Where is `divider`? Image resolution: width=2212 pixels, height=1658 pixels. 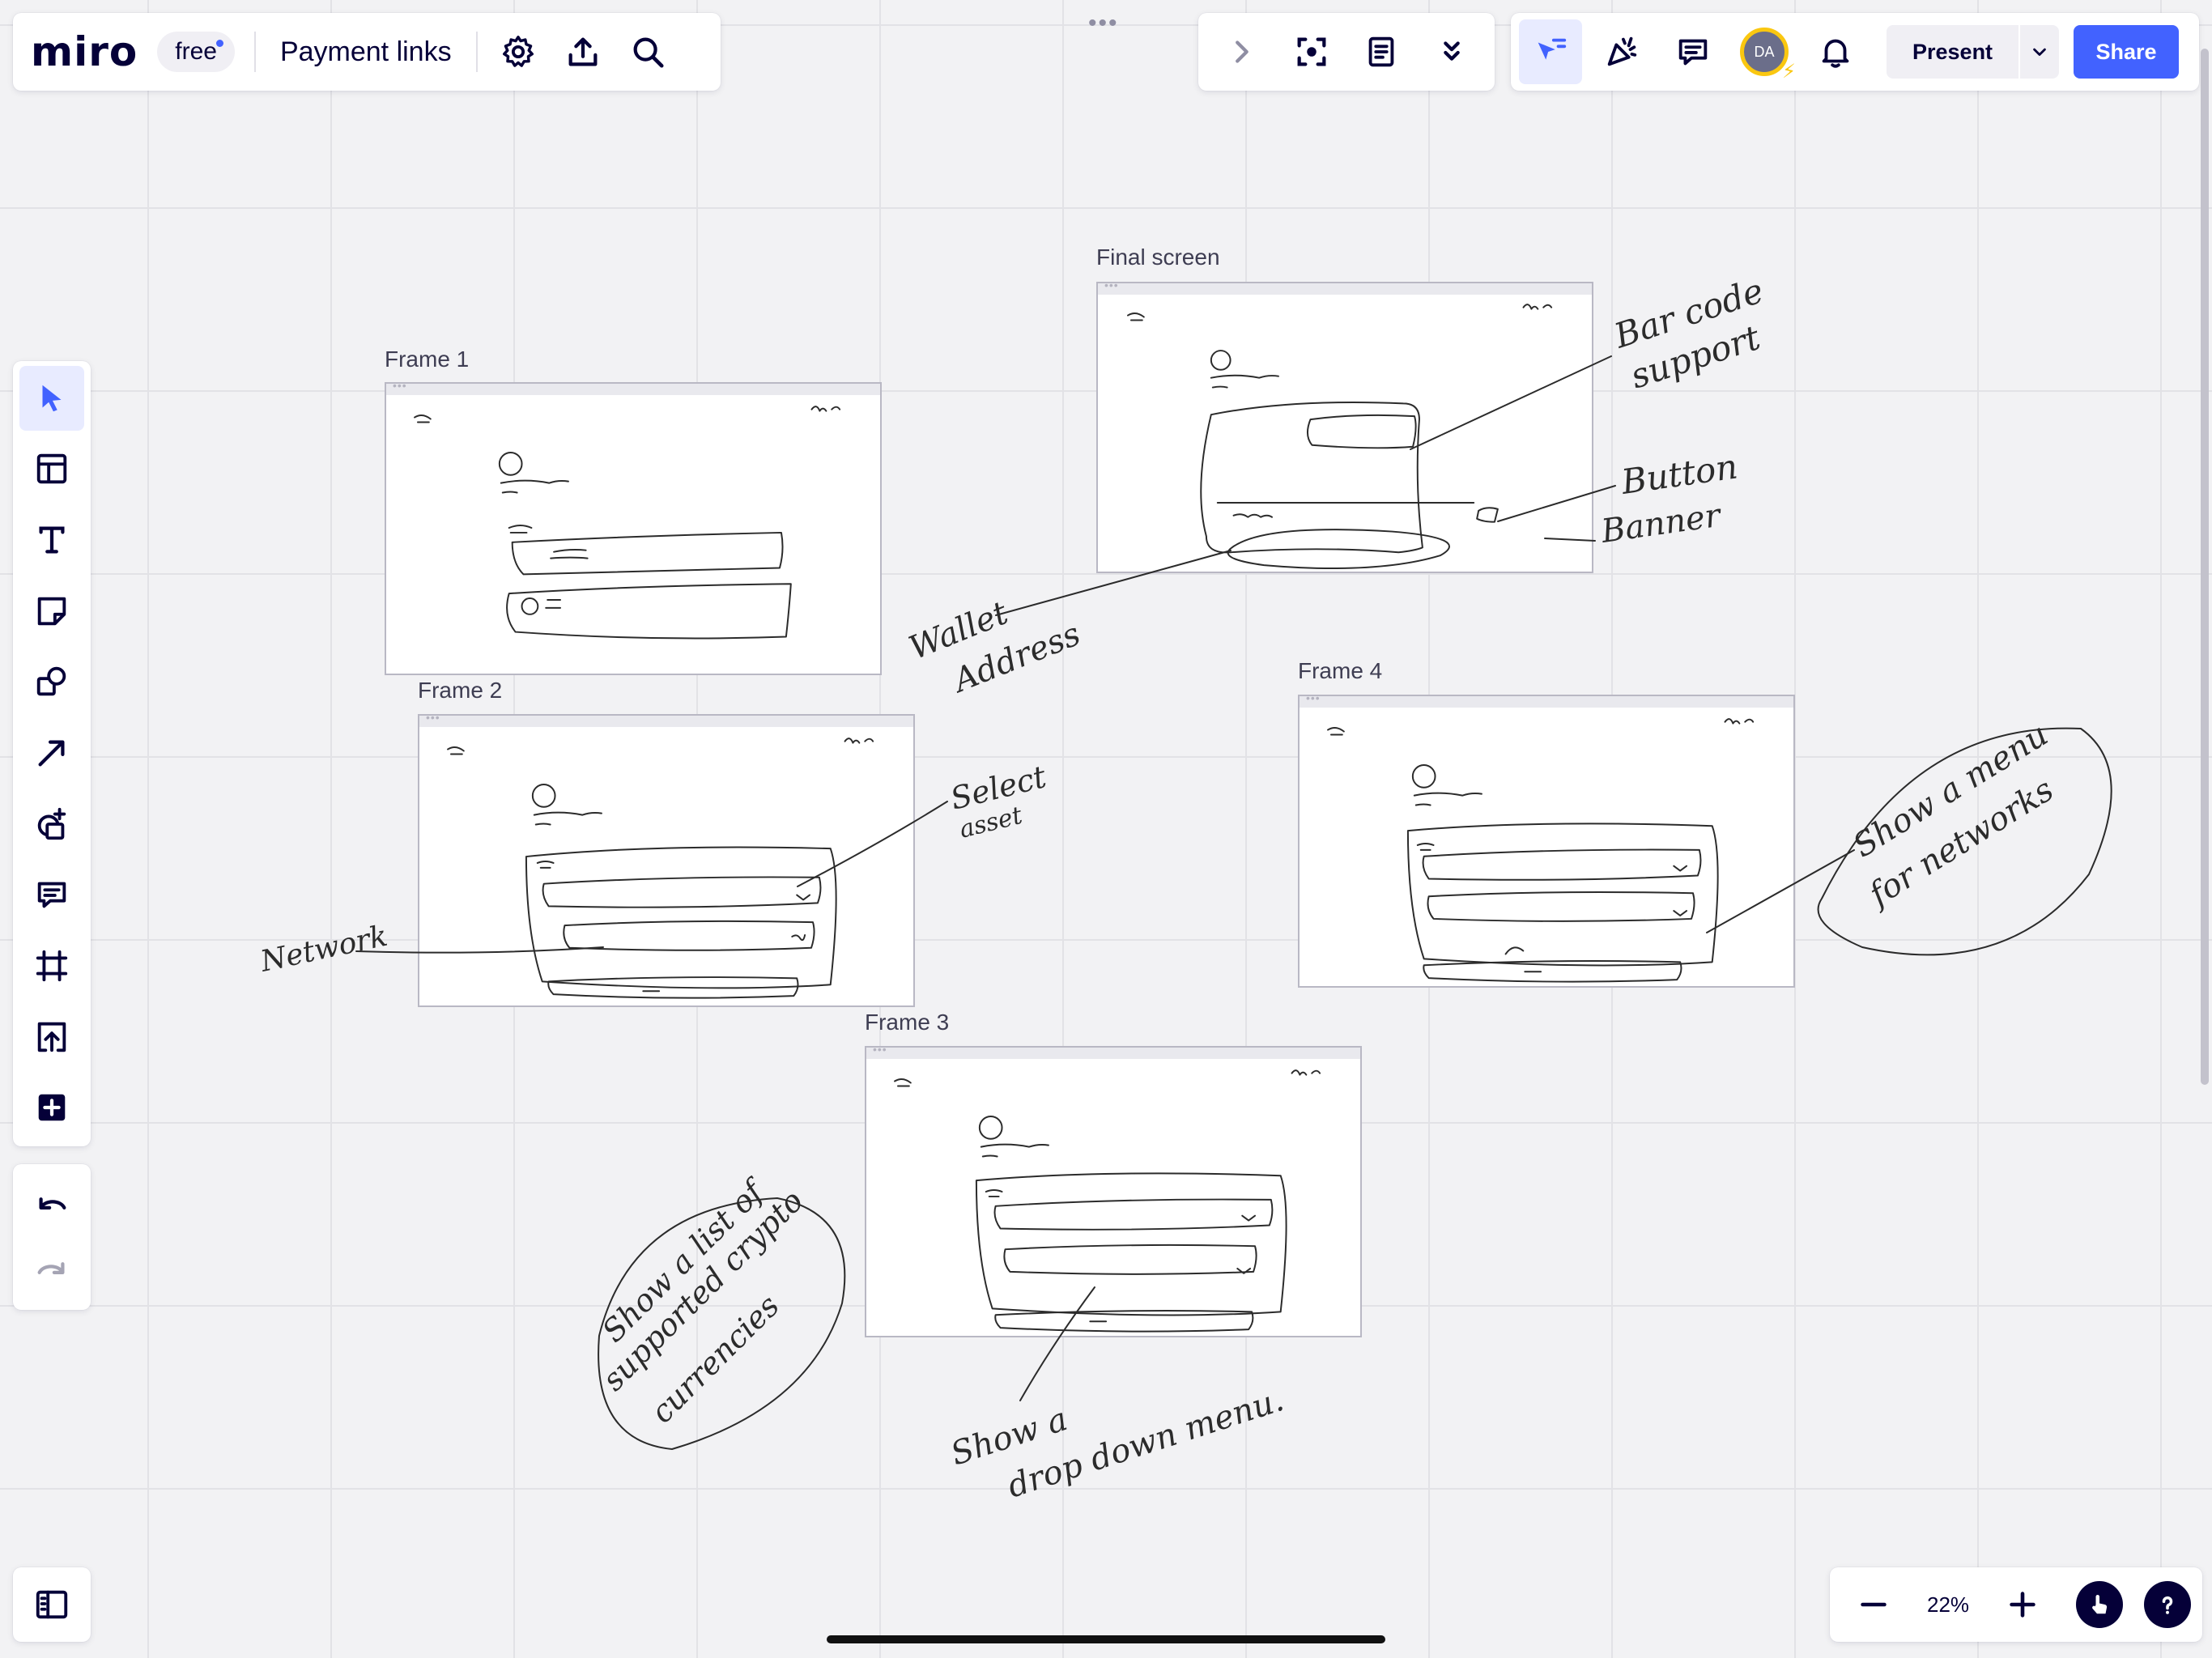 divider is located at coordinates (476, 52).